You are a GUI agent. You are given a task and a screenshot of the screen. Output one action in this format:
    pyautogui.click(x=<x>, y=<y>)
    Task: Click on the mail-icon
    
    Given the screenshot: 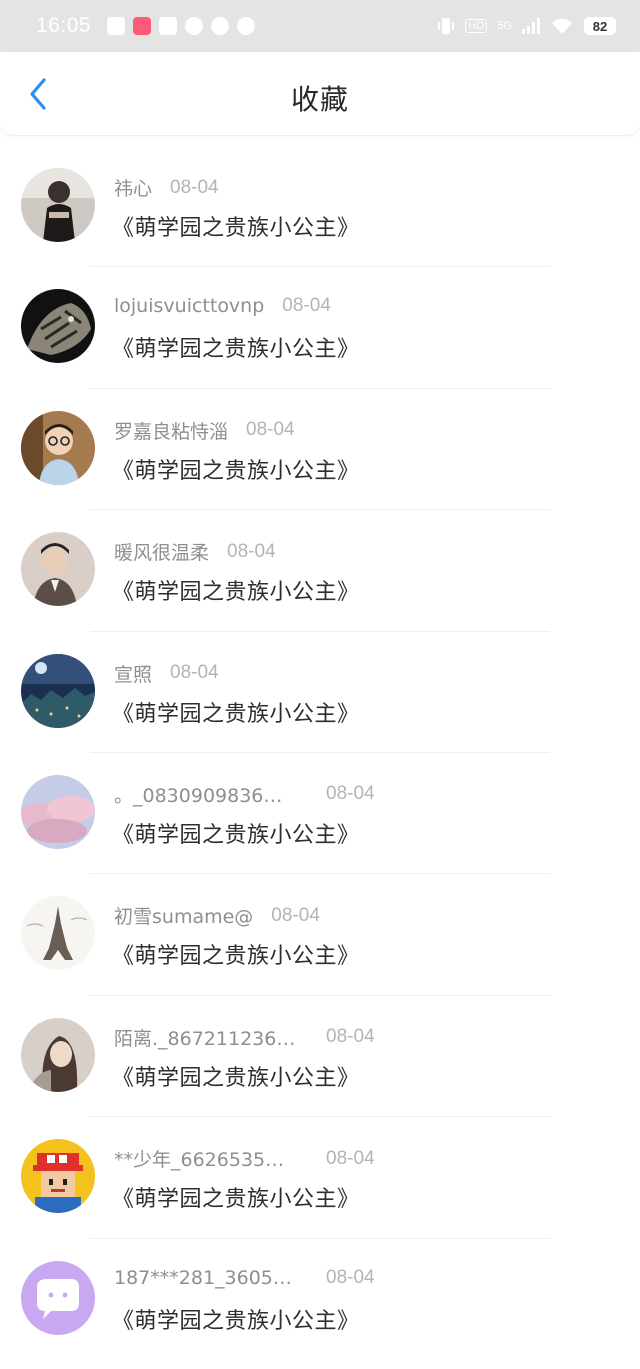 What is the action you would take?
    pyautogui.click(x=168, y=26)
    